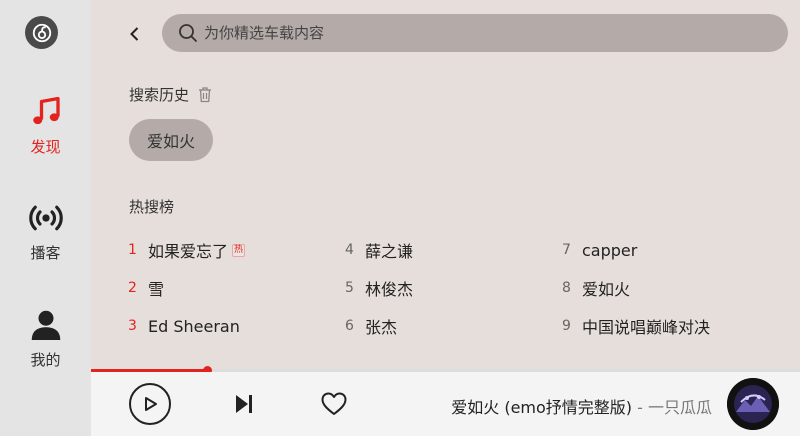 This screenshot has height=436, width=800. Describe the element at coordinates (445, 404) in the screenshot. I see `player-bar: 爱如火 (emo抒情完整版) - 一只瓜瓜` at that location.